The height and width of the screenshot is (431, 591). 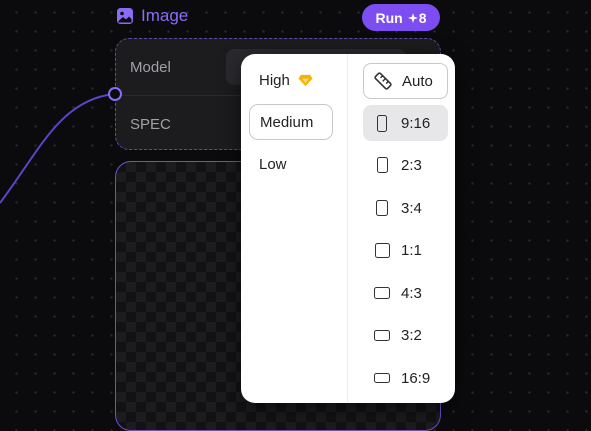 I want to click on node-title: Image, so click(x=165, y=15).